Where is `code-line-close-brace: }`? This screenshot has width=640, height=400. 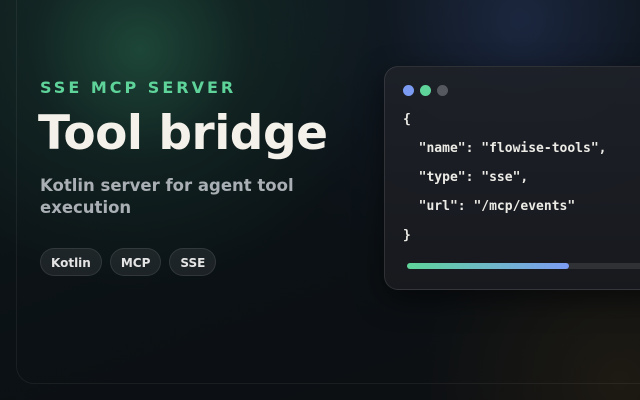 code-line-close-brace: } is located at coordinates (407, 235).